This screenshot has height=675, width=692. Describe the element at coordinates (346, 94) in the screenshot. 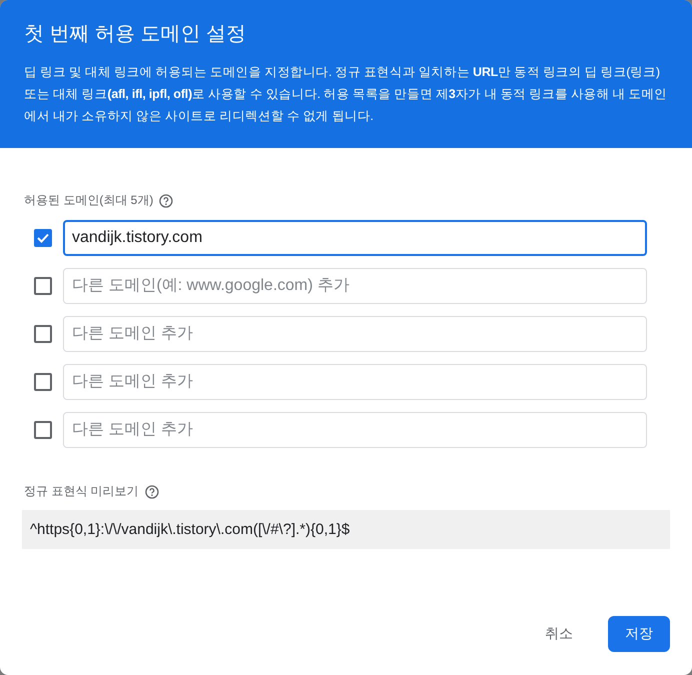

I see `dialog-description: 딥 링크 및 대체 링크에 허용되는 도메인을 지정합니다. 정규 표현식과 일치하는 URL만 동적 링크의 딥 링크(링크) 또는 대체 링크(afl, ifl, ipfl, ofl)로 사용할 수 있습니다. 허용 목록을 만들면 제3자가 내 동적 링크를 사용해 내 도메인에서 내가 소유하지 않은 사이트로 리디렉션할 수 없게 됩니다.` at that location.